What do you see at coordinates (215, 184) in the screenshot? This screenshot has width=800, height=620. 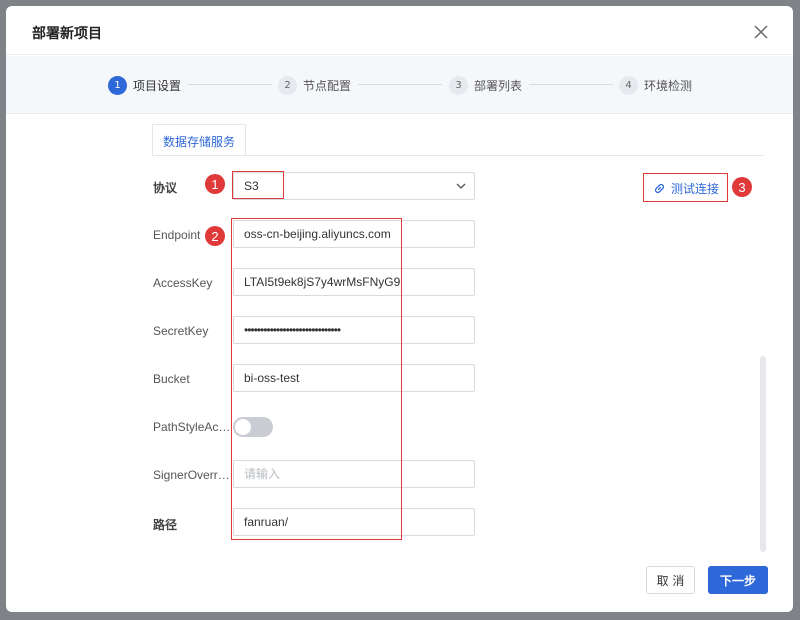 I see `annotation-badge-1: 1` at bounding box center [215, 184].